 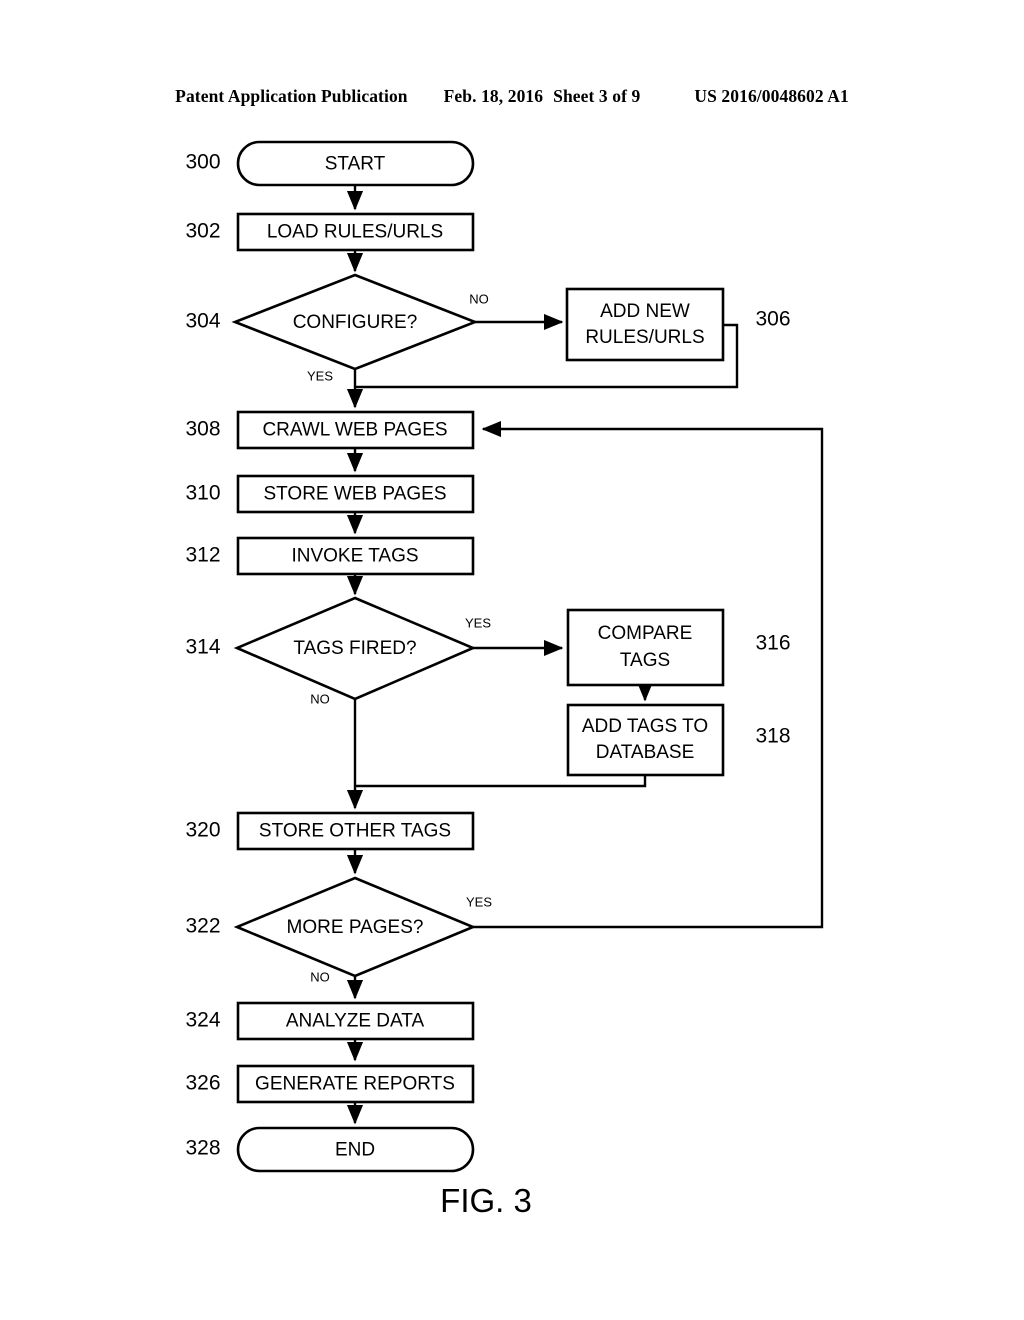 I want to click on branch-label-configure-no: NO, so click(x=479, y=298).